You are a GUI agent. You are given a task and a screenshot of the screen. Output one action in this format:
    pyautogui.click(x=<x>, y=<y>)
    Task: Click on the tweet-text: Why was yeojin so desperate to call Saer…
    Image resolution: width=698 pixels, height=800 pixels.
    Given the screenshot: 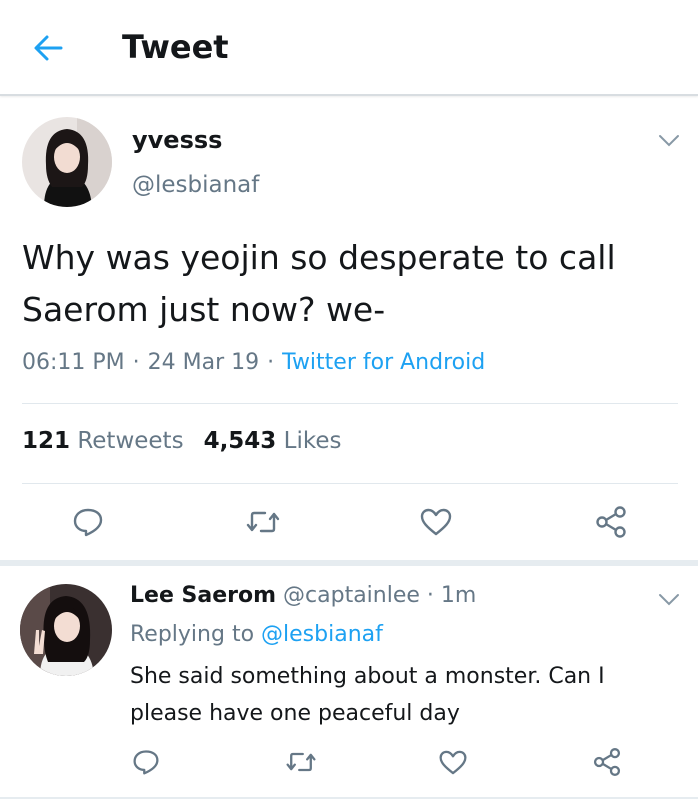 What is the action you would take?
    pyautogui.click(x=319, y=283)
    